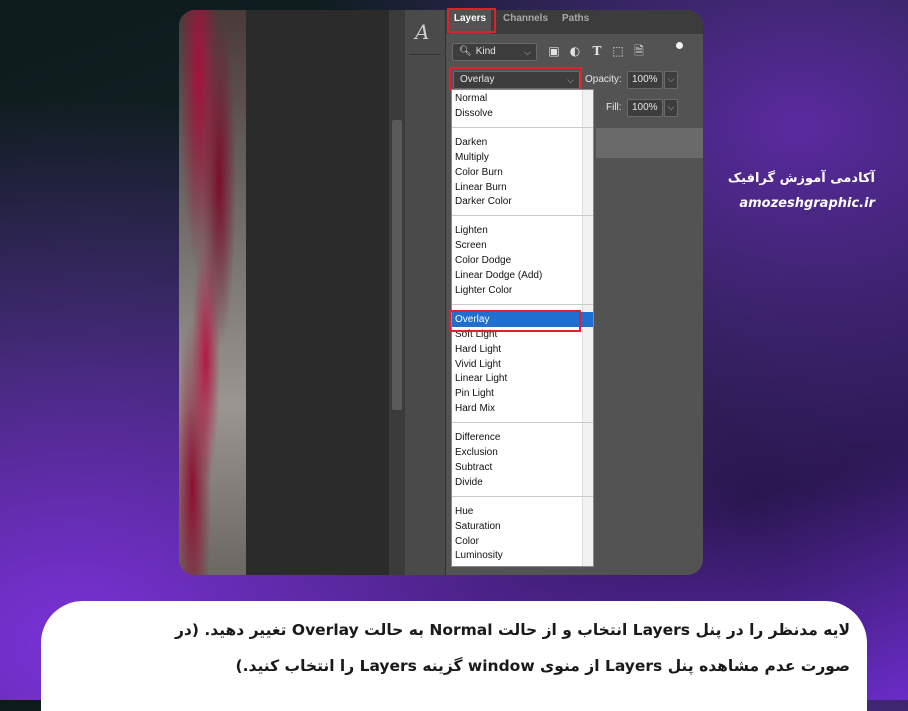  I want to click on blend-mode-option-linear-light: Linear Light, so click(522, 378).